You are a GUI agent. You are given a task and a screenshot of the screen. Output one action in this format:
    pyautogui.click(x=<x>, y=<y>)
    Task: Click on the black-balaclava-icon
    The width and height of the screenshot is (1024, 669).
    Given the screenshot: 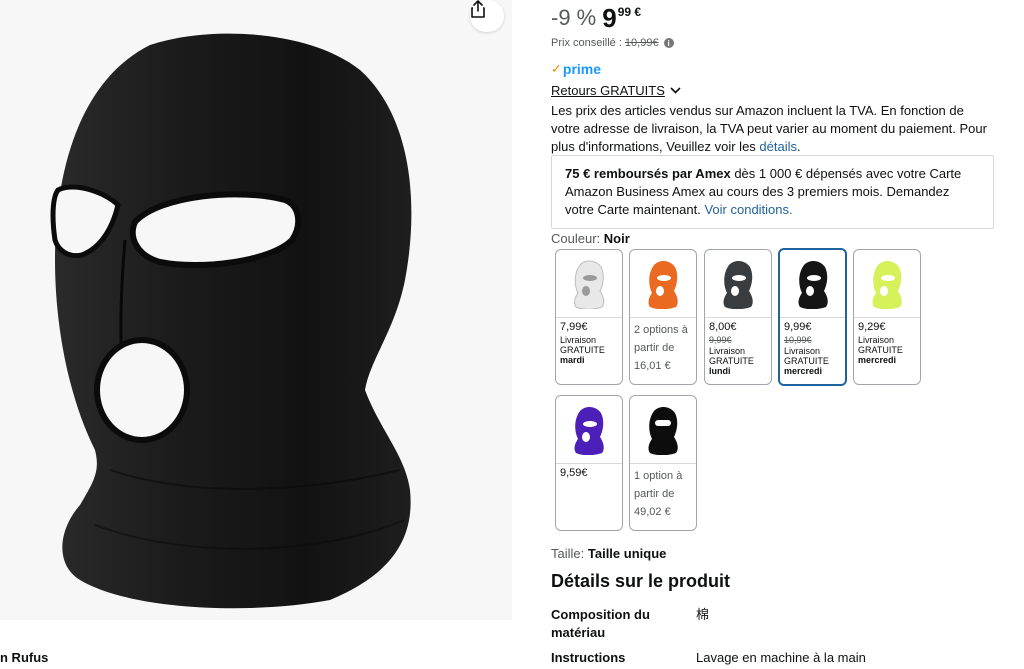 What is the action you would take?
    pyautogui.click(x=813, y=284)
    